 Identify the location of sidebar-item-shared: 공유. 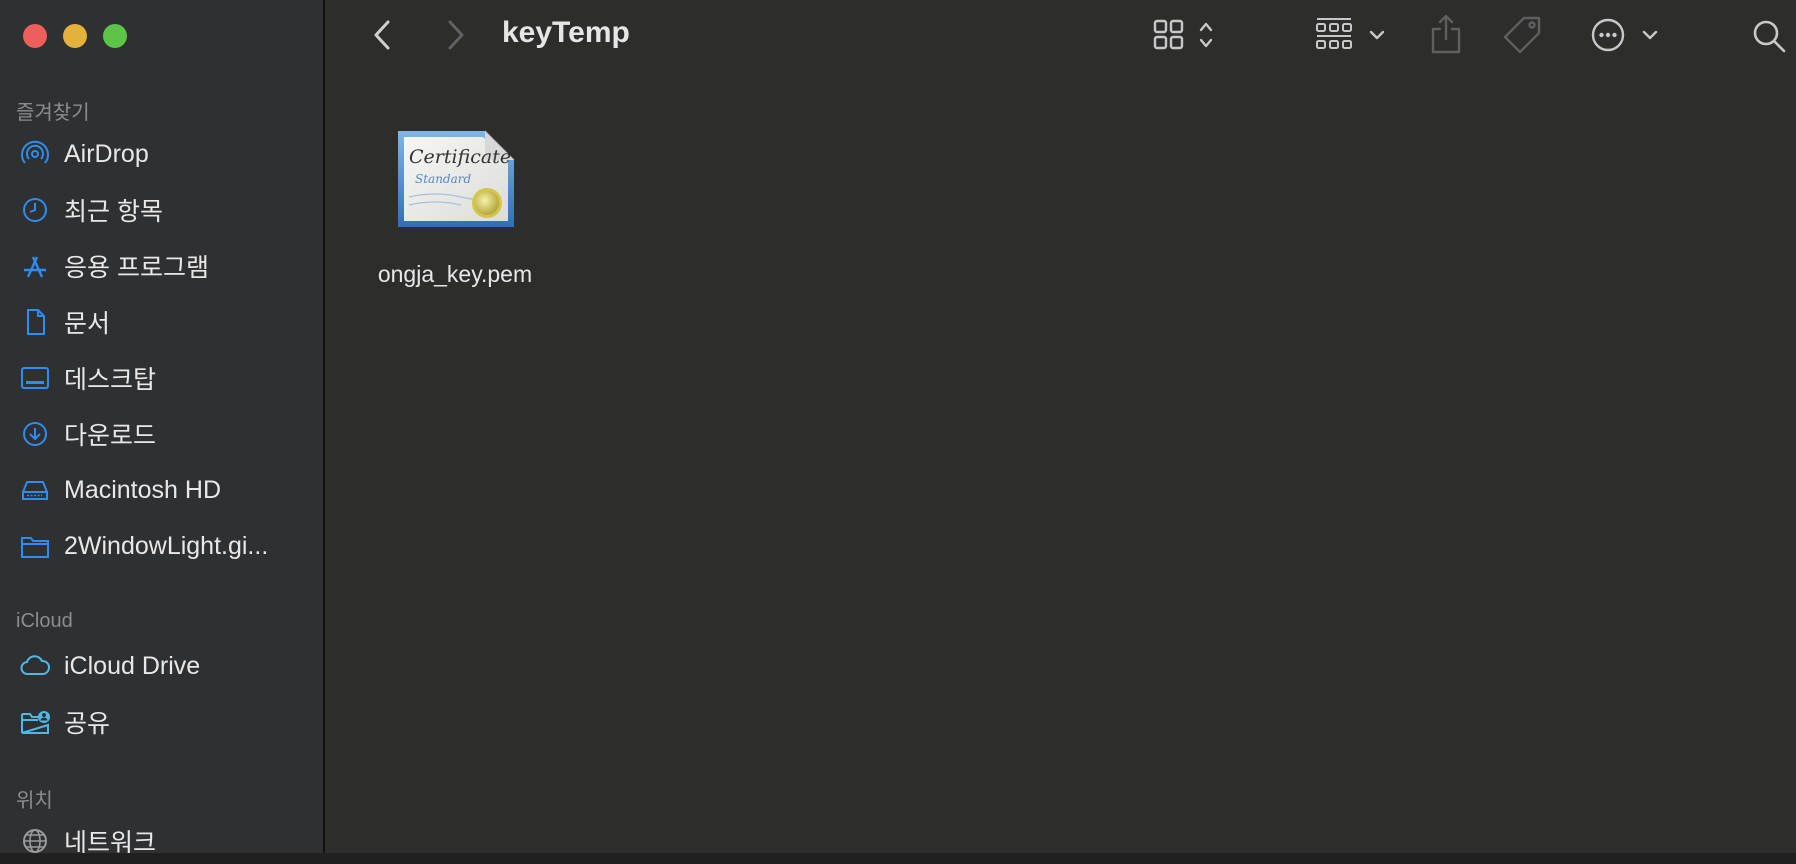
(161, 722).